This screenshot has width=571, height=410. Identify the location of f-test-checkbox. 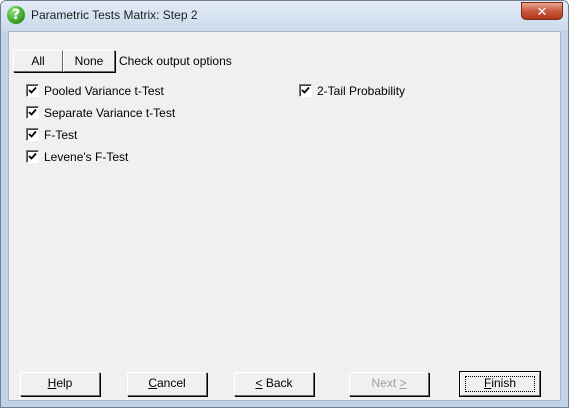
(32, 134).